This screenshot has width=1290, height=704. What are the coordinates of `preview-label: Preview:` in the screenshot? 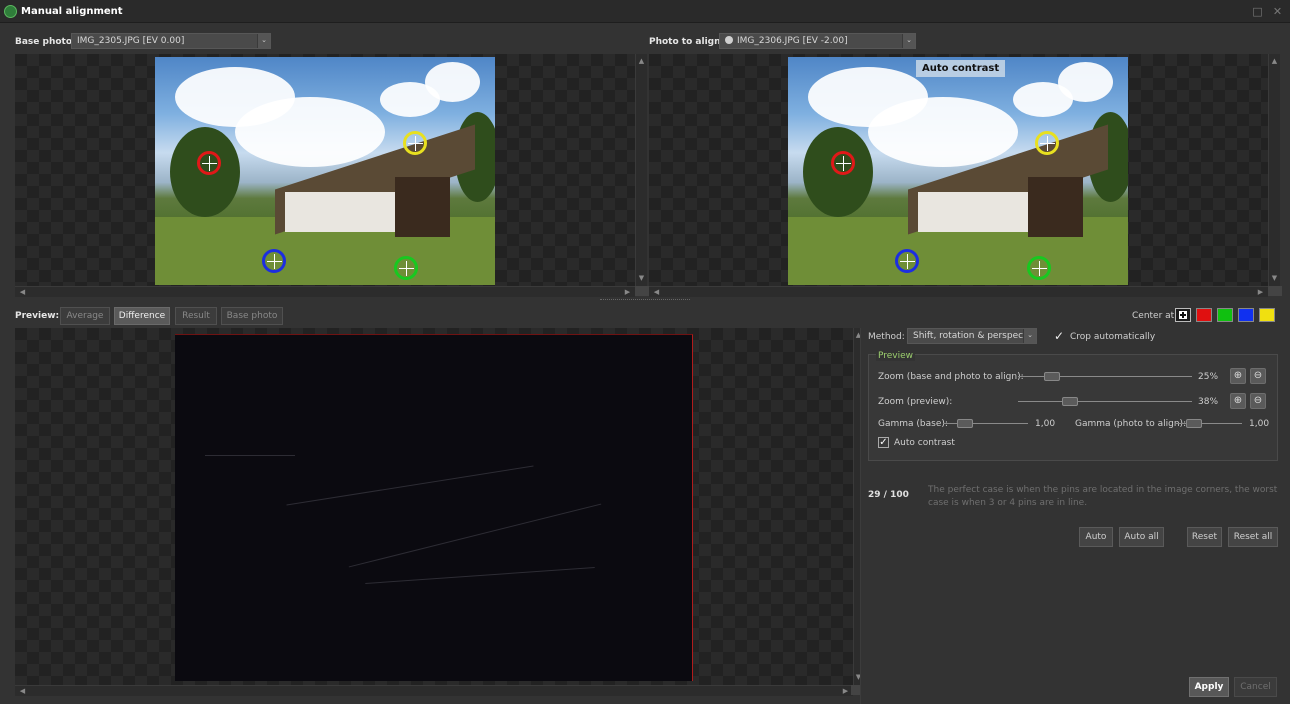 It's located at (37, 316).